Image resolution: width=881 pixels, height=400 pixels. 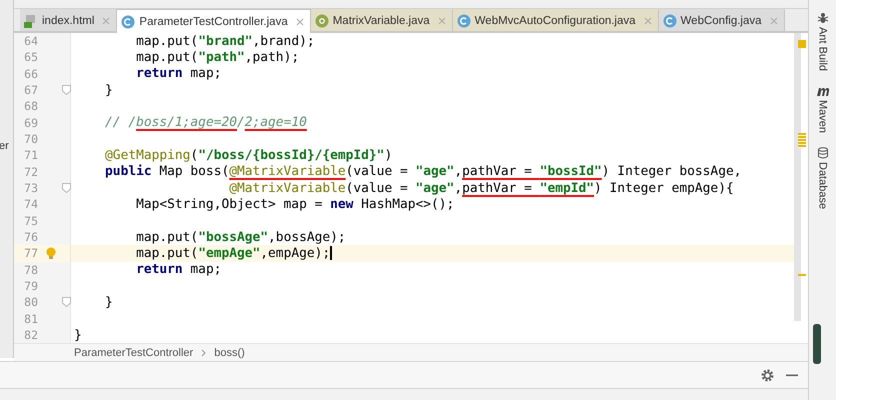 I want to click on tool-window-button: Ant Build, so click(x=822, y=42).